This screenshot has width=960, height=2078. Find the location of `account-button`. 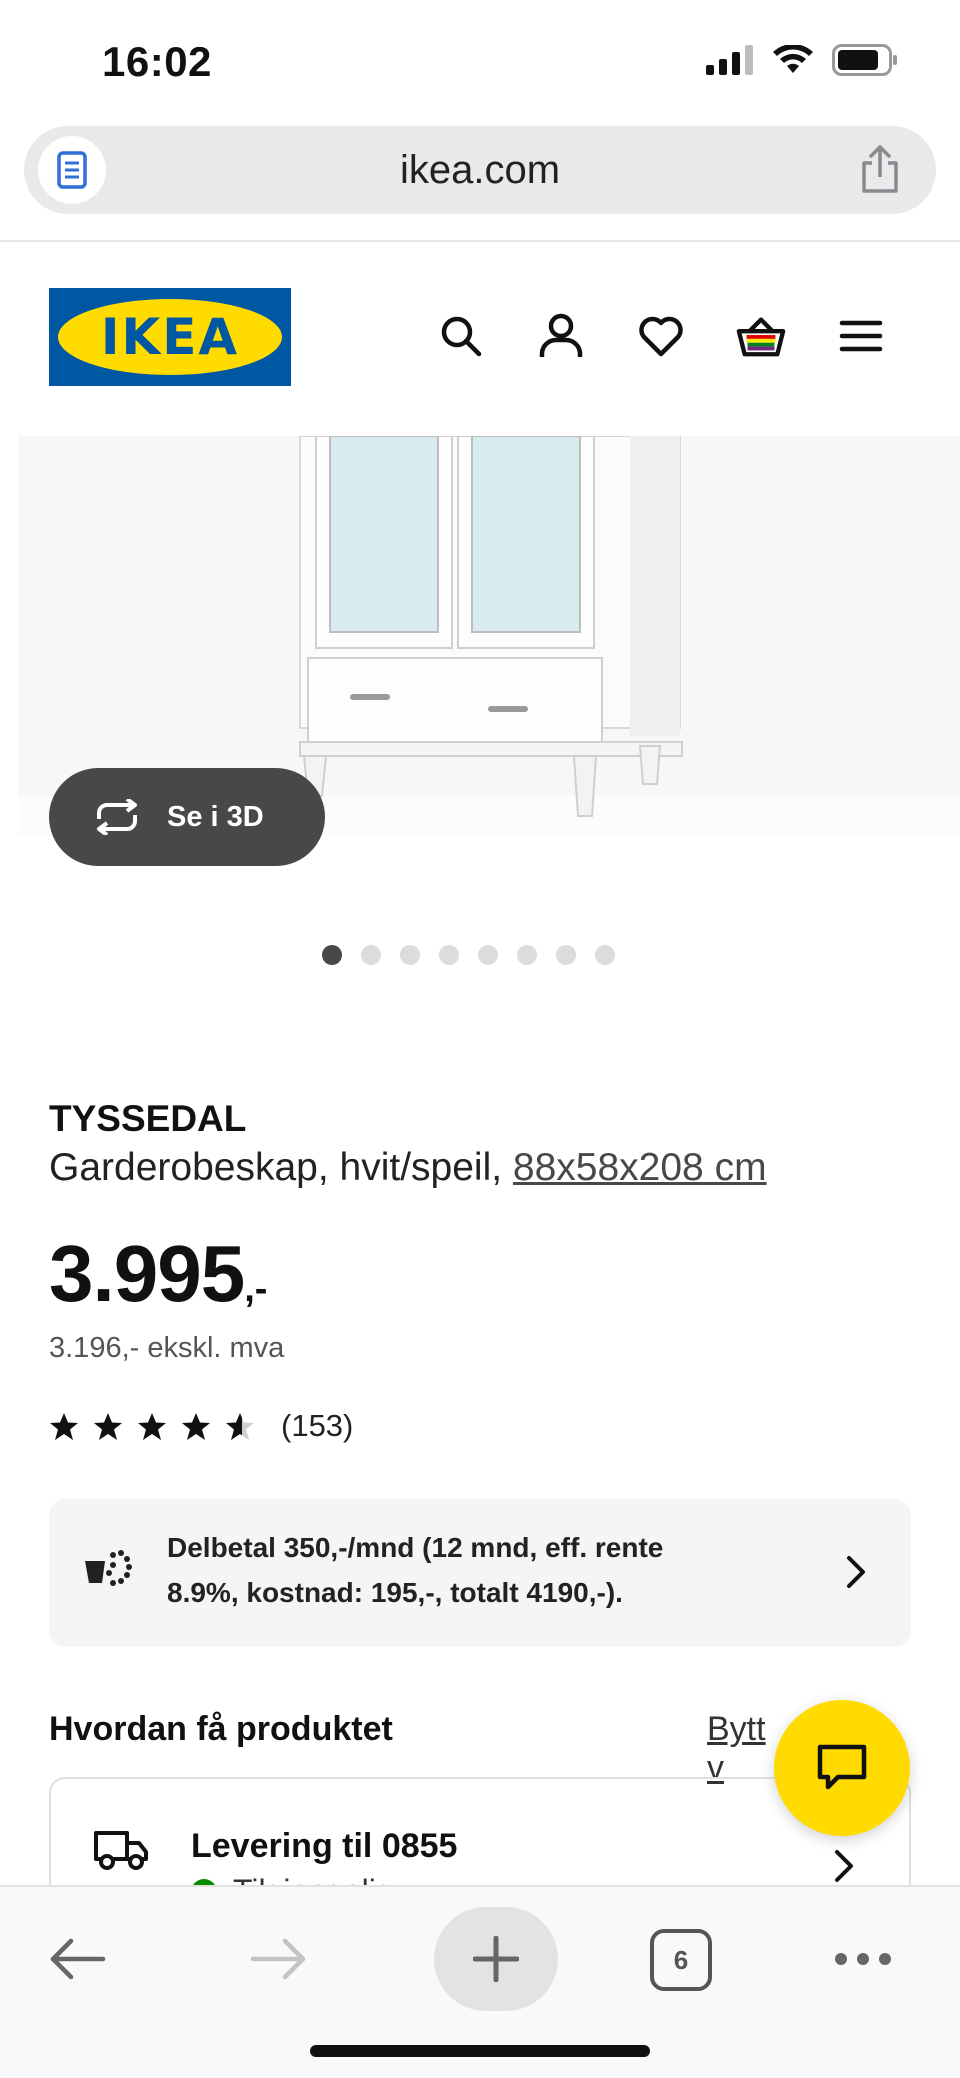

account-button is located at coordinates (561, 336).